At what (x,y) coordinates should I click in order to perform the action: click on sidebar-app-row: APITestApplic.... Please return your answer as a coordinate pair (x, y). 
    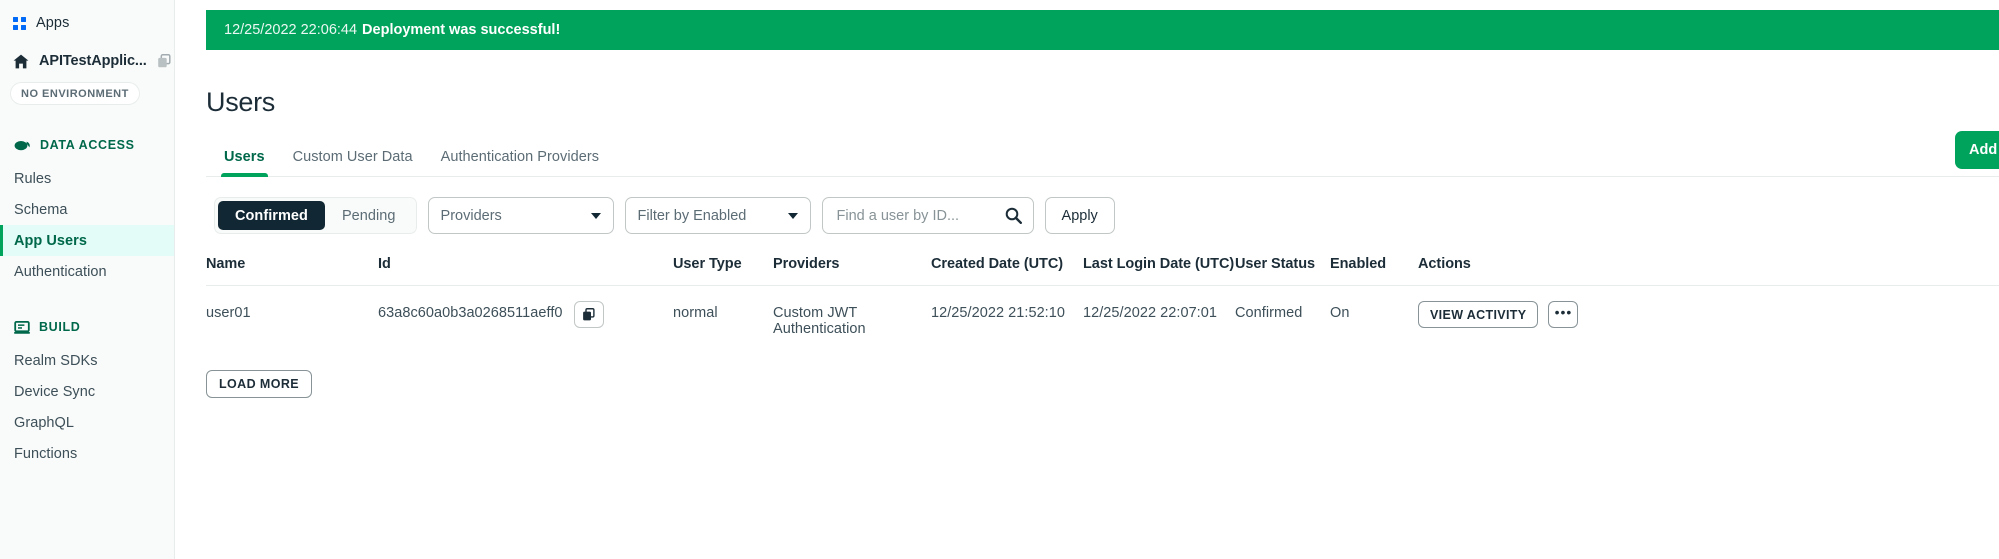
    Looking at the image, I should click on (87, 61).